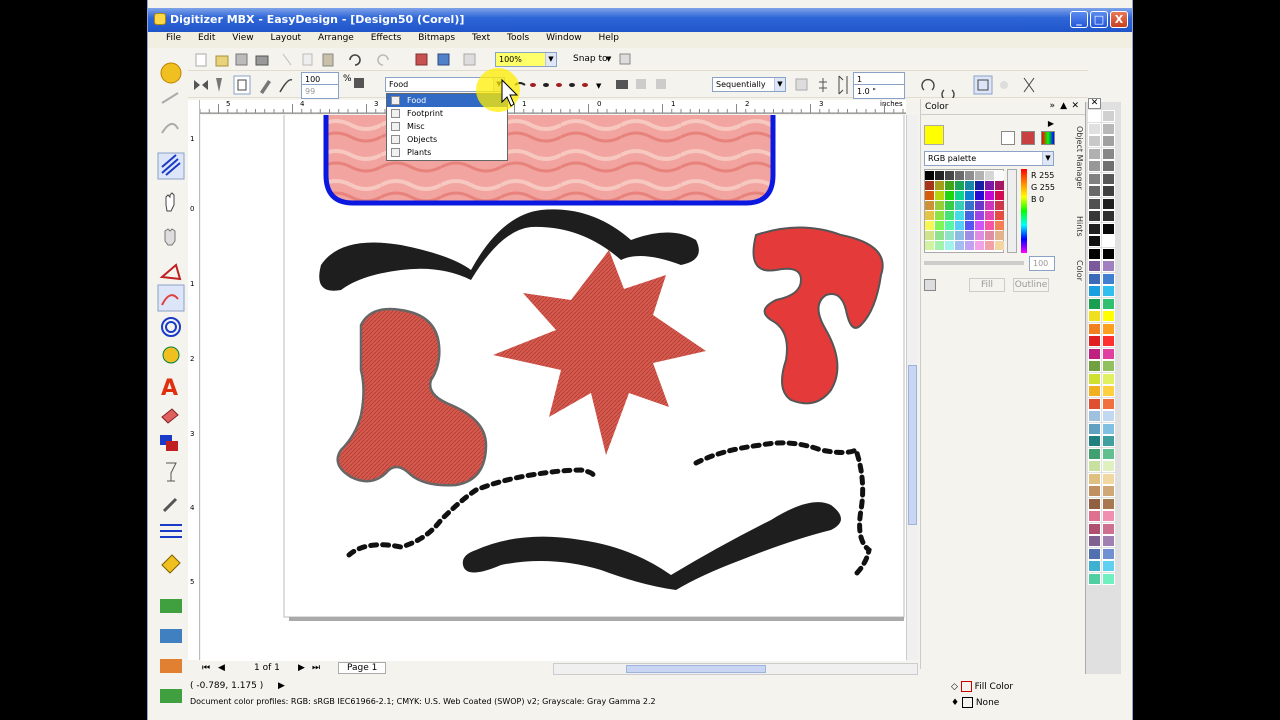  What do you see at coordinates (194, 380) in the screenshot?
I see `vertical-ruler: 1 0 1 2 3 4 5` at bounding box center [194, 380].